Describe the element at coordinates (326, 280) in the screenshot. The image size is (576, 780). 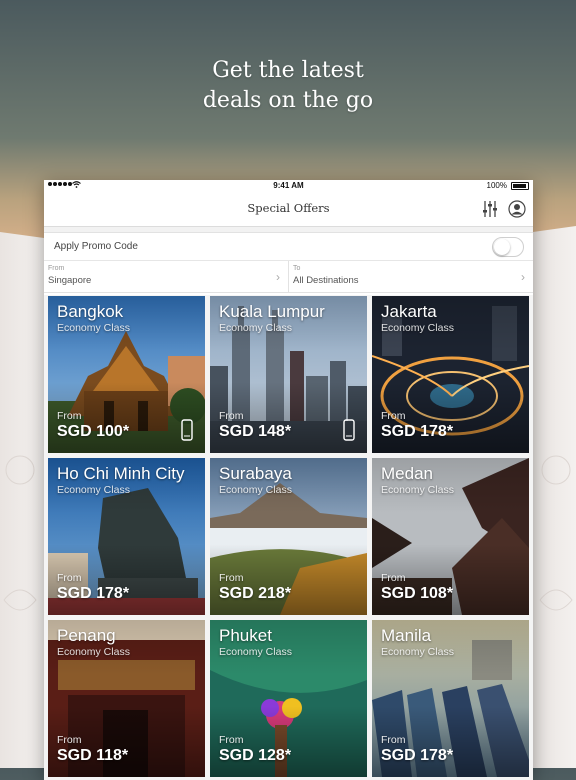
I see `destination-value: All Destinations` at that location.